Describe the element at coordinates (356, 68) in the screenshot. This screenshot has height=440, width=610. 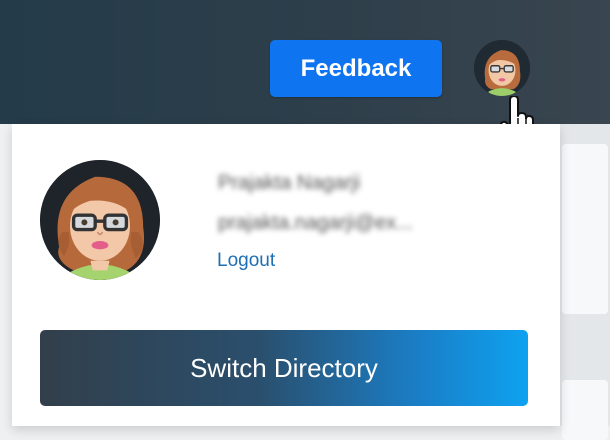
I see `feedback-button: Feedback` at that location.